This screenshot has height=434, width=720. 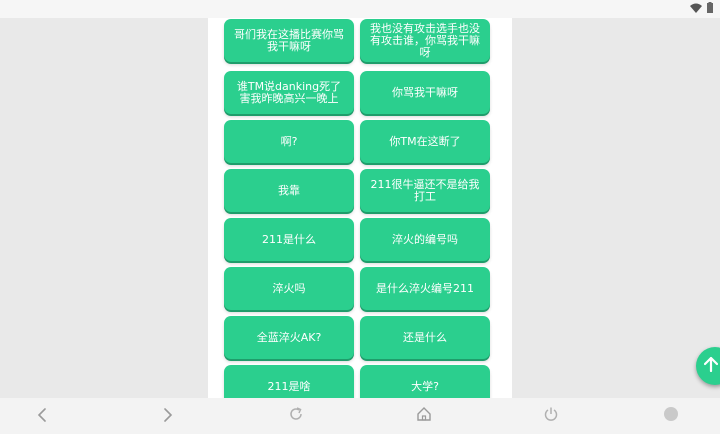 I want to click on system-navigation-bar, so click(x=360, y=416).